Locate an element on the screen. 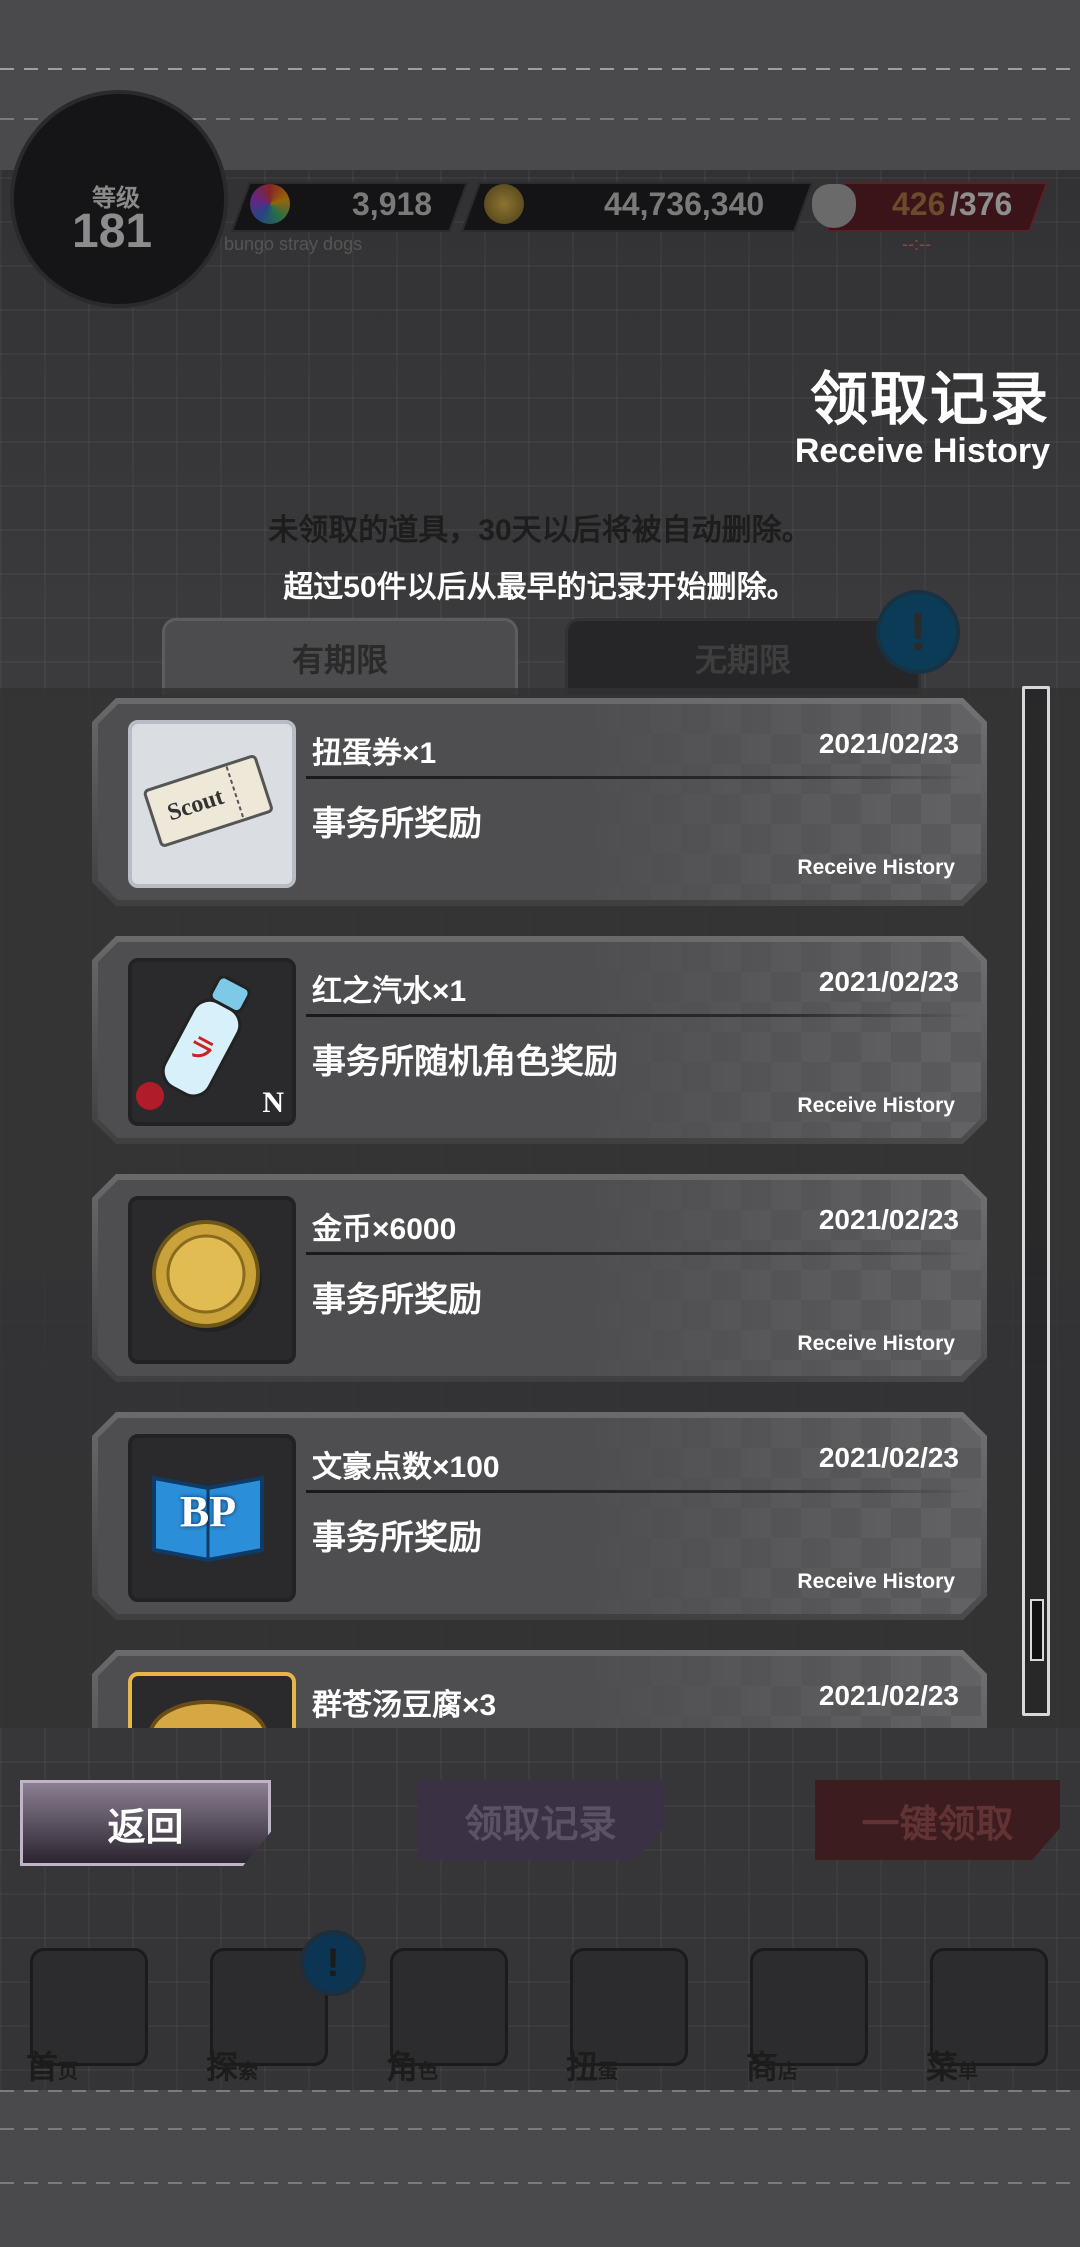 Image resolution: width=1080 pixels, height=2247 pixels. item-name: 群苍汤豆腐×3 is located at coordinates (404, 1705).